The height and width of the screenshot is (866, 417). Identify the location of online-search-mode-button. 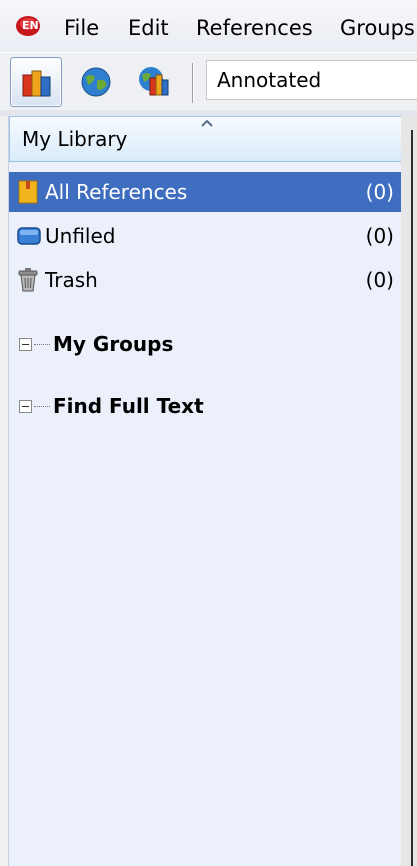
(96, 82).